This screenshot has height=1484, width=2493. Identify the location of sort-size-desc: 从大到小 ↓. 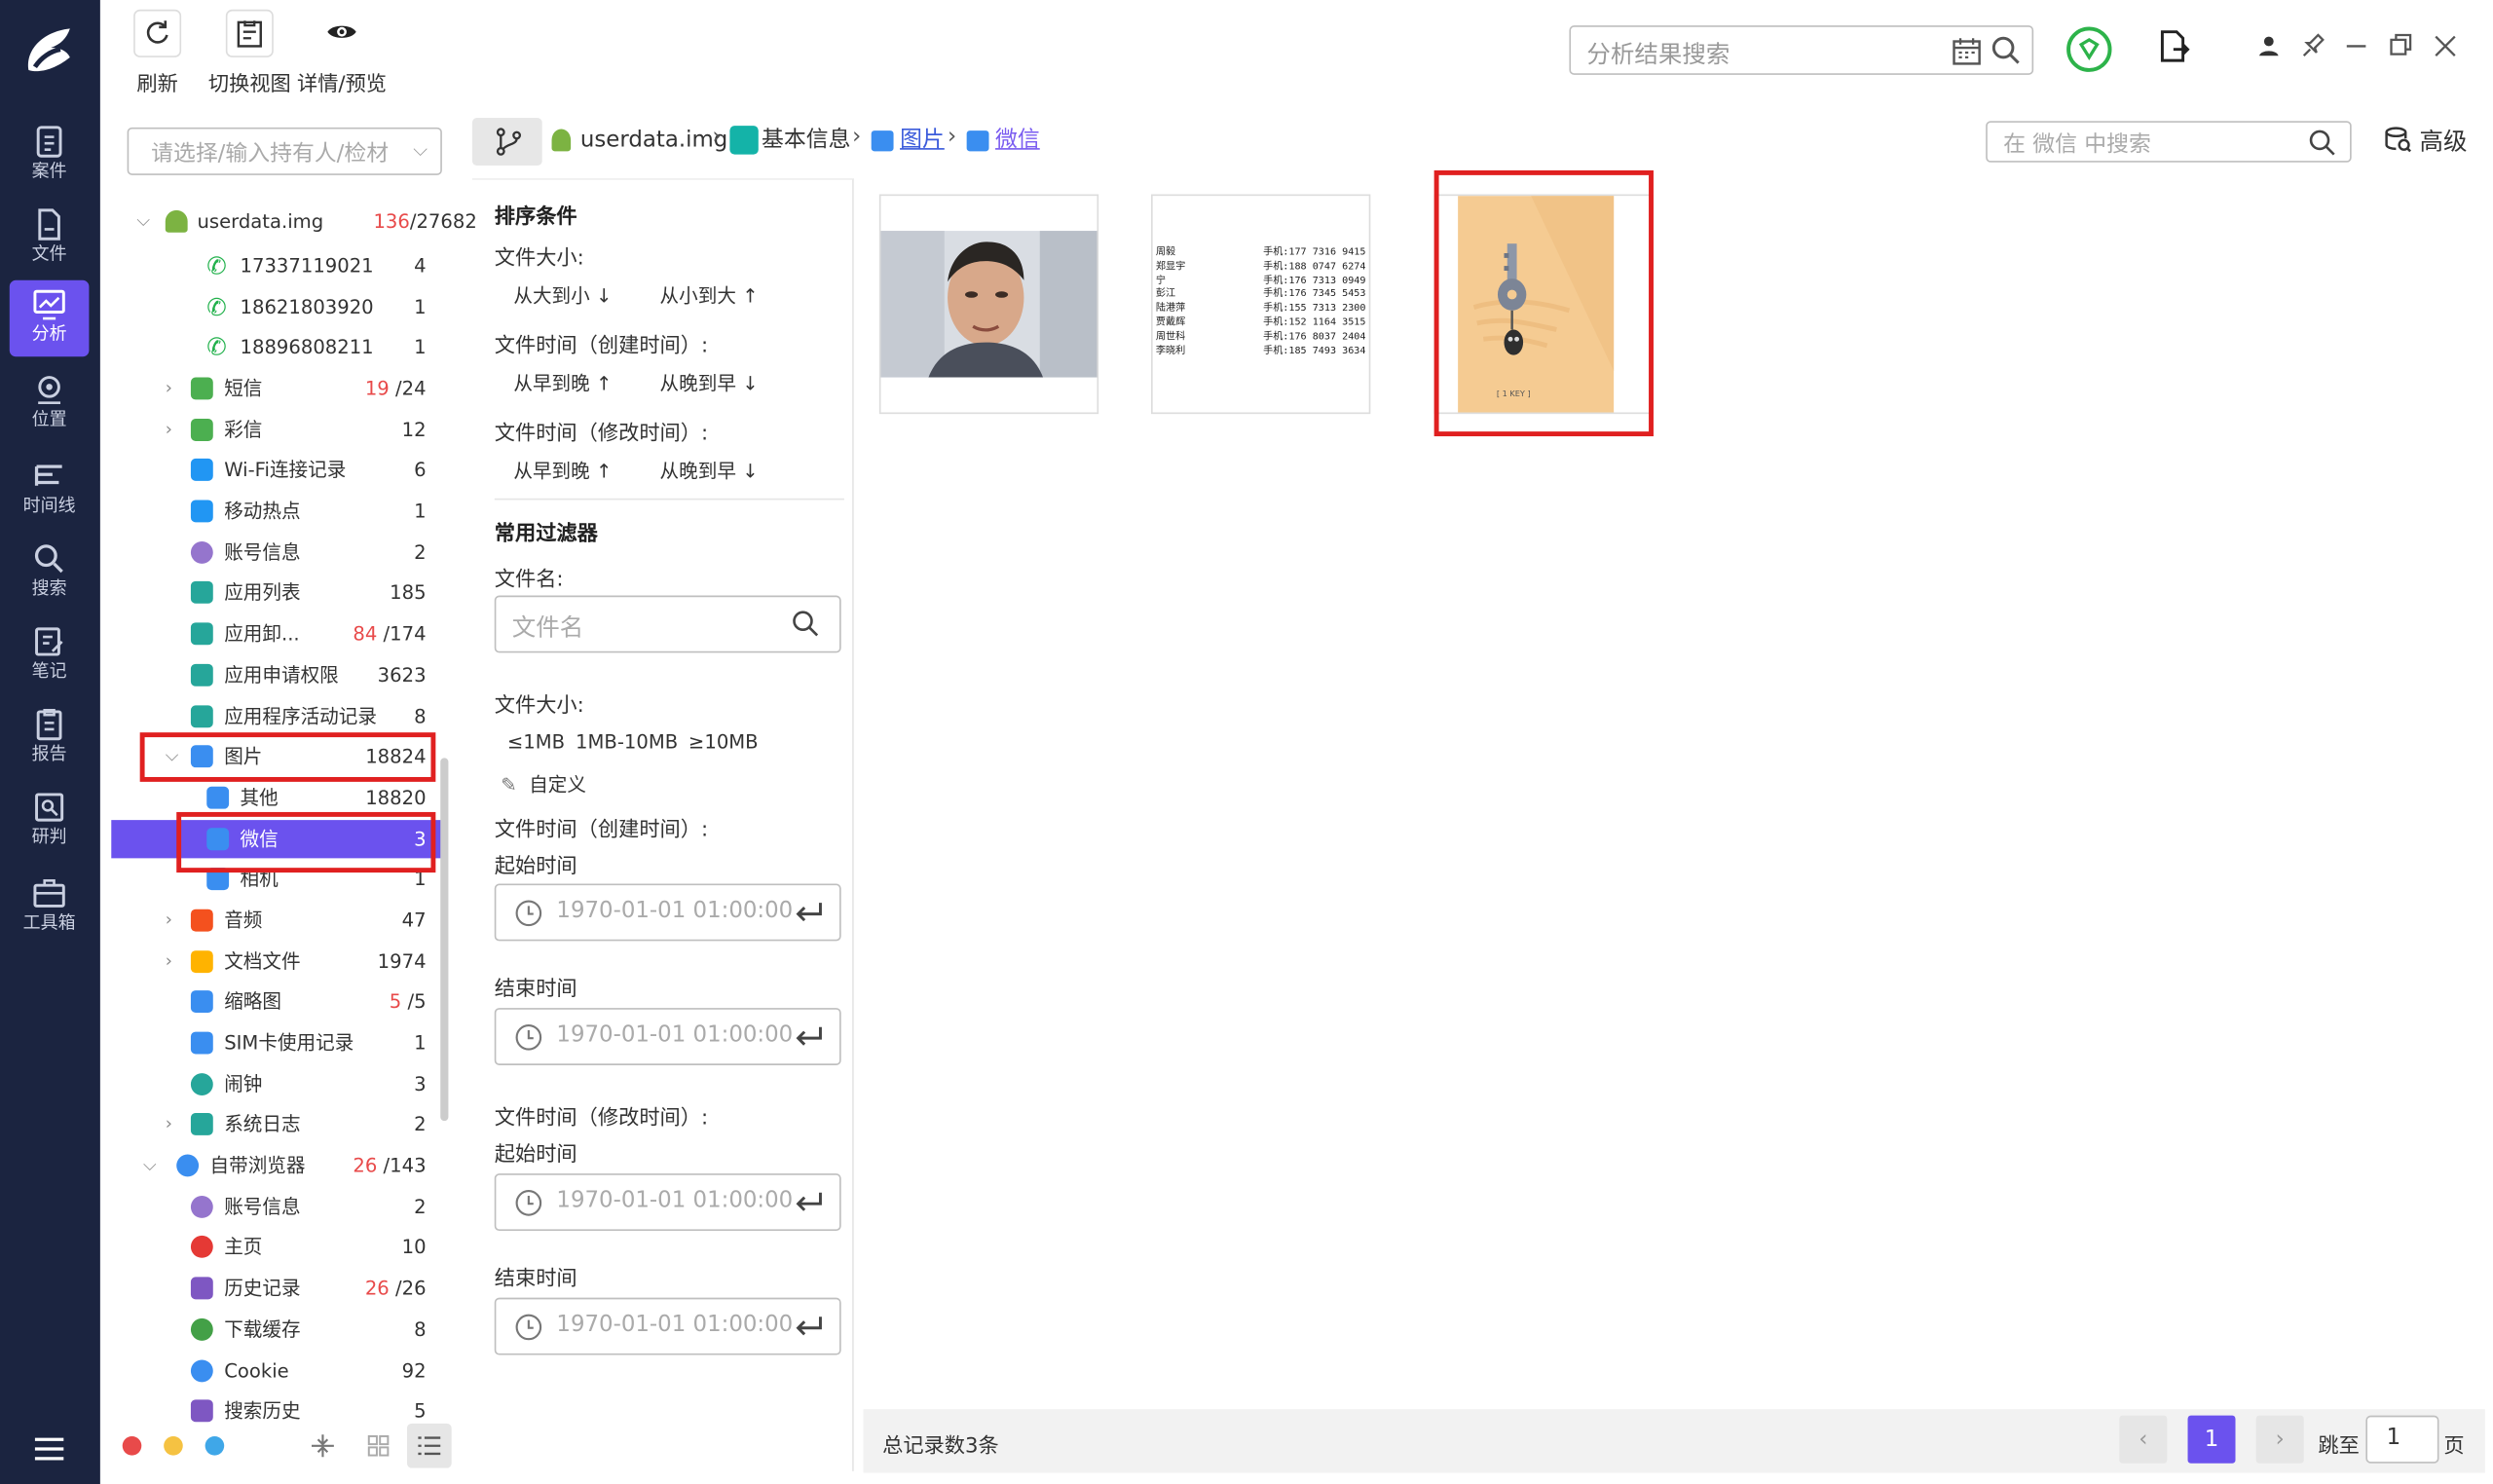
(562, 295).